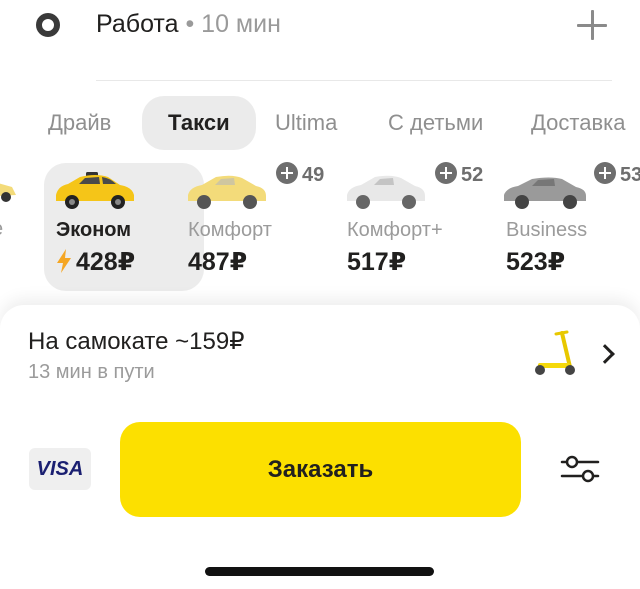  What do you see at coordinates (60, 469) in the screenshot?
I see `payment-method-button: VISA` at bounding box center [60, 469].